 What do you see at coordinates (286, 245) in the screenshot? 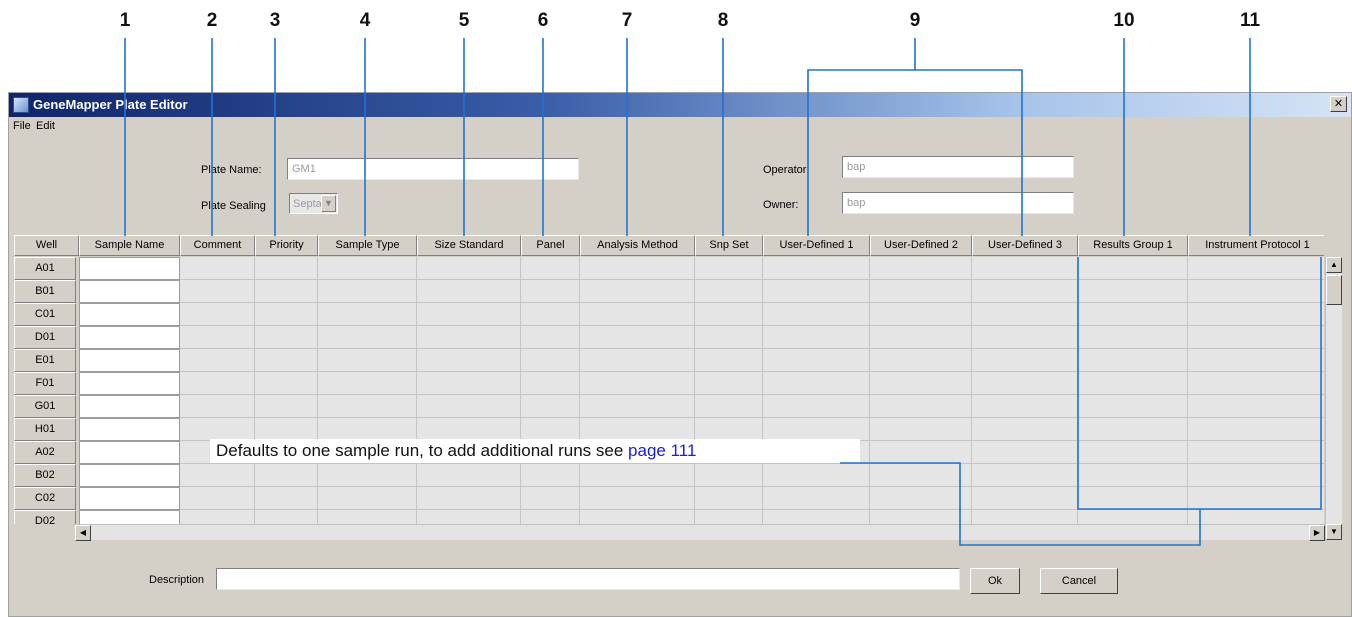
I see `column-header-priority: Priority` at bounding box center [286, 245].